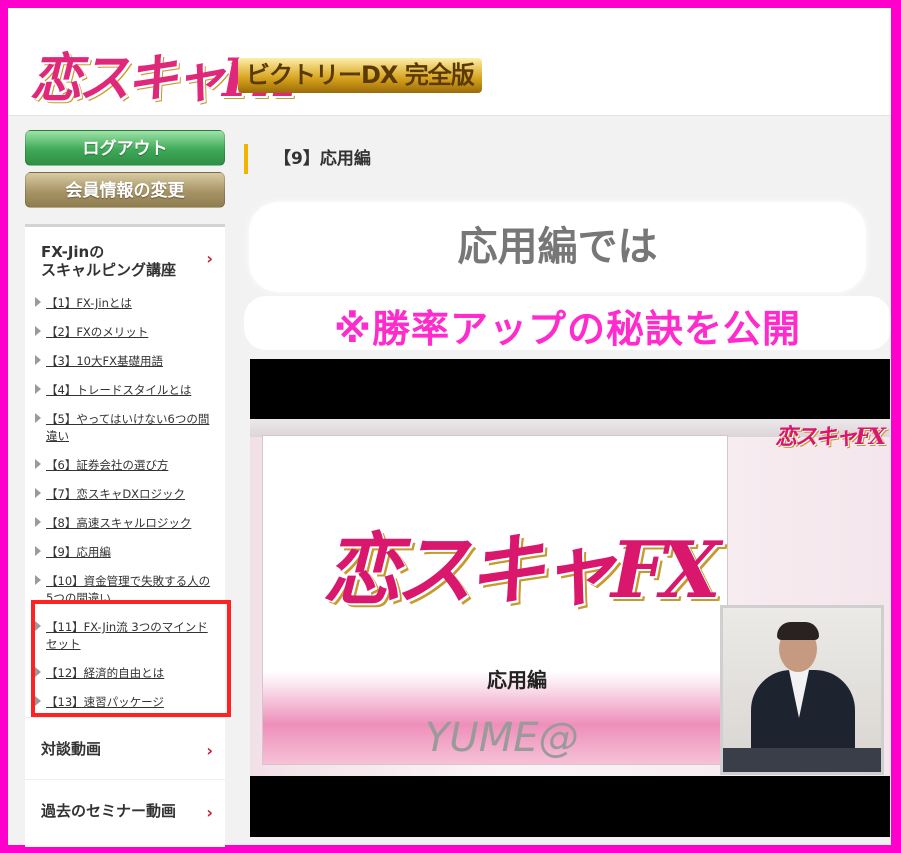 The width and height of the screenshot is (901, 853). I want to click on logo-sub-text: ビクトリーDX 完全版, so click(360, 75).